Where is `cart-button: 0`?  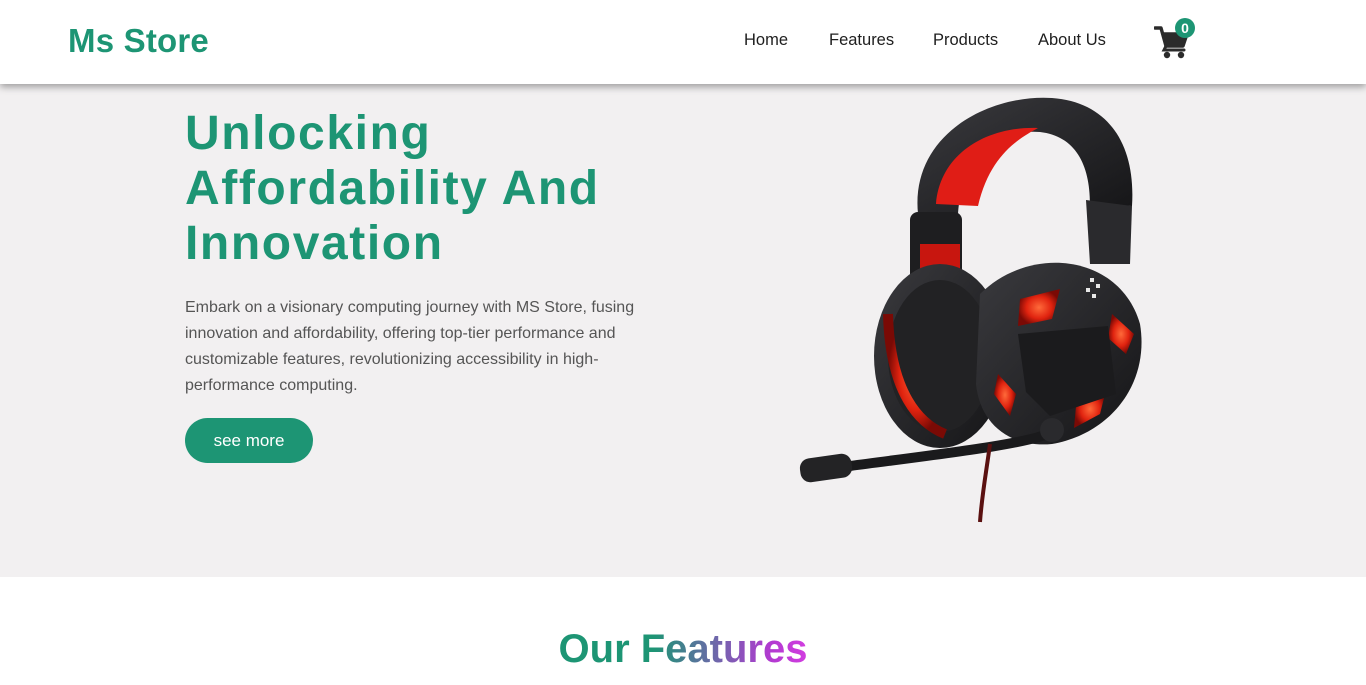 cart-button: 0 is located at coordinates (1176, 39).